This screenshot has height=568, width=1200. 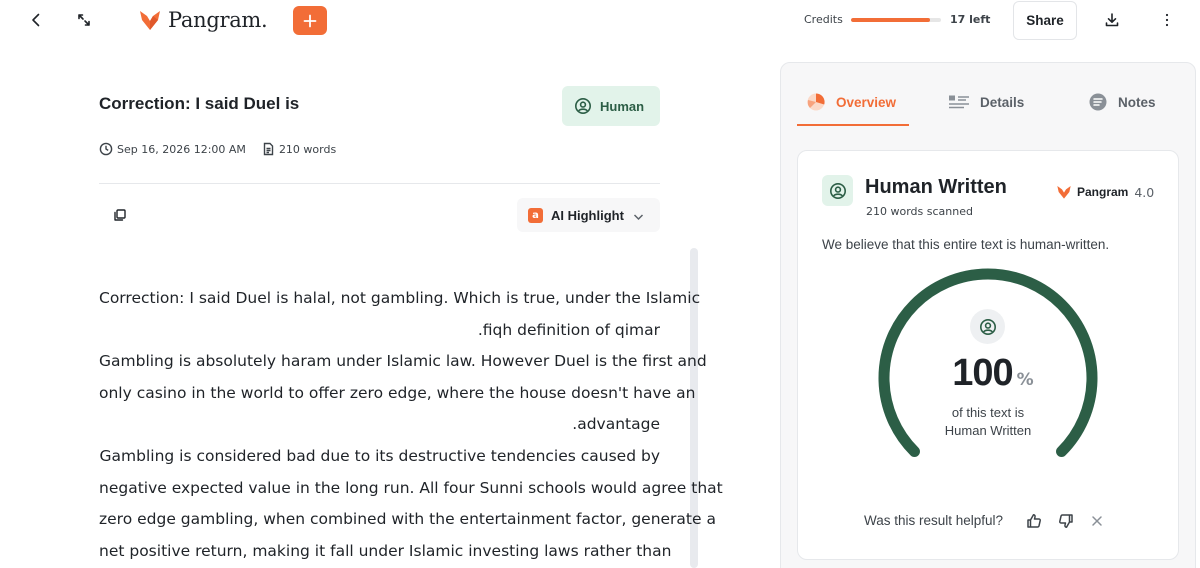 What do you see at coordinates (816, 102) in the screenshot?
I see `overview-icon` at bounding box center [816, 102].